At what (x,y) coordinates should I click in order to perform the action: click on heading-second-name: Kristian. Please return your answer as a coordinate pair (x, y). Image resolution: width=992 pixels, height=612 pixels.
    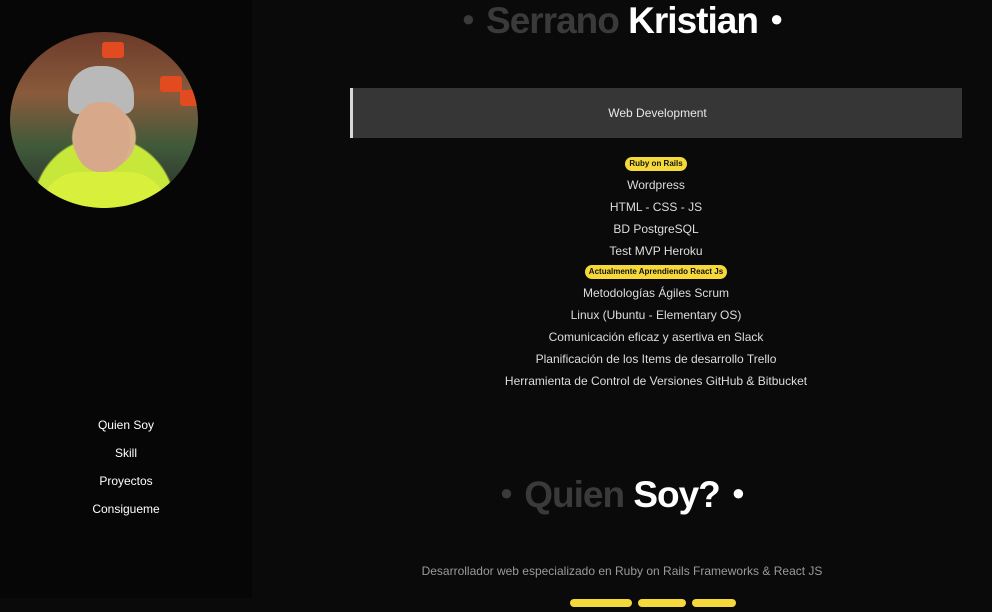
    Looking at the image, I should click on (693, 20).